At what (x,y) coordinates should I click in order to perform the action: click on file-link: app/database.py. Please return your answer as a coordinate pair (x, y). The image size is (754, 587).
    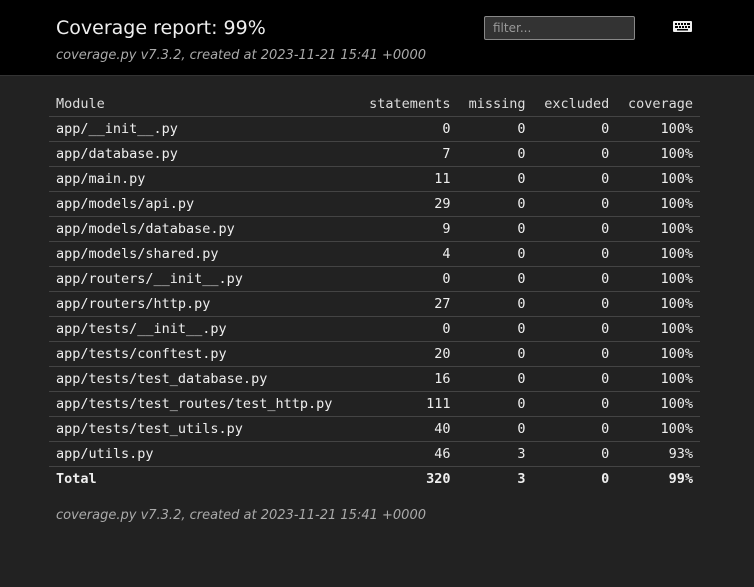
    Looking at the image, I should click on (203, 154).